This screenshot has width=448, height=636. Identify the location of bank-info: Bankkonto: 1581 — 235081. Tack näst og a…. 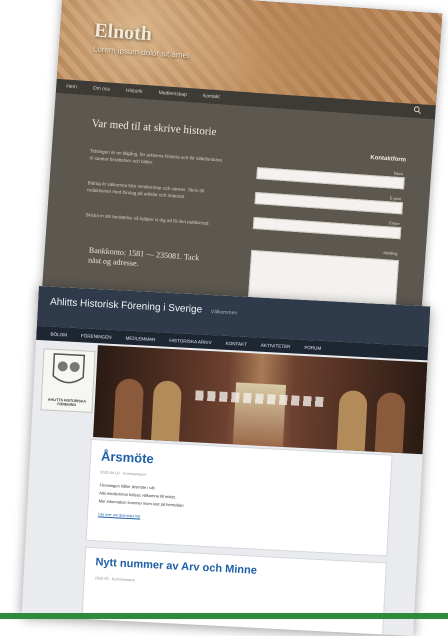
(143, 257).